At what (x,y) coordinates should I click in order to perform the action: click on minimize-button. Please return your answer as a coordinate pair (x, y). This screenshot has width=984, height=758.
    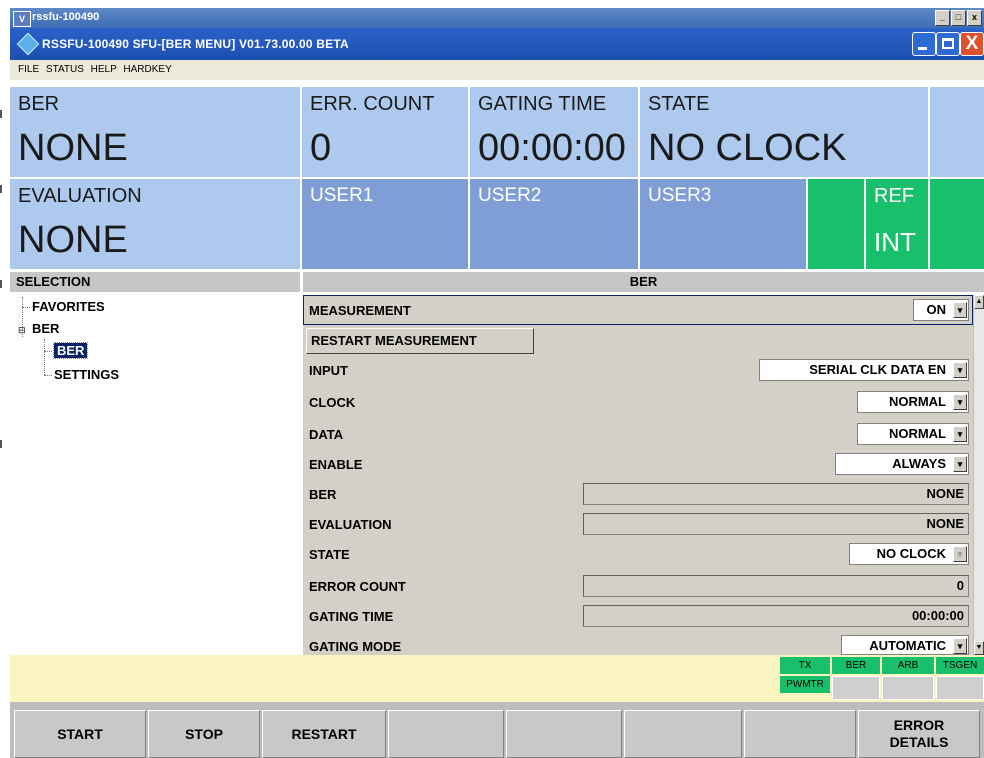
    Looking at the image, I should click on (924, 44).